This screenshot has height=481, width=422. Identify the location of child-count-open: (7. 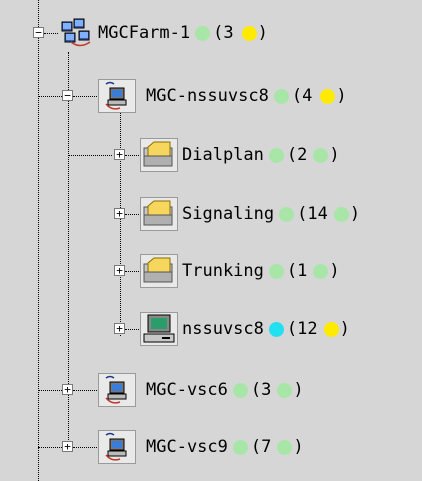
(261, 447).